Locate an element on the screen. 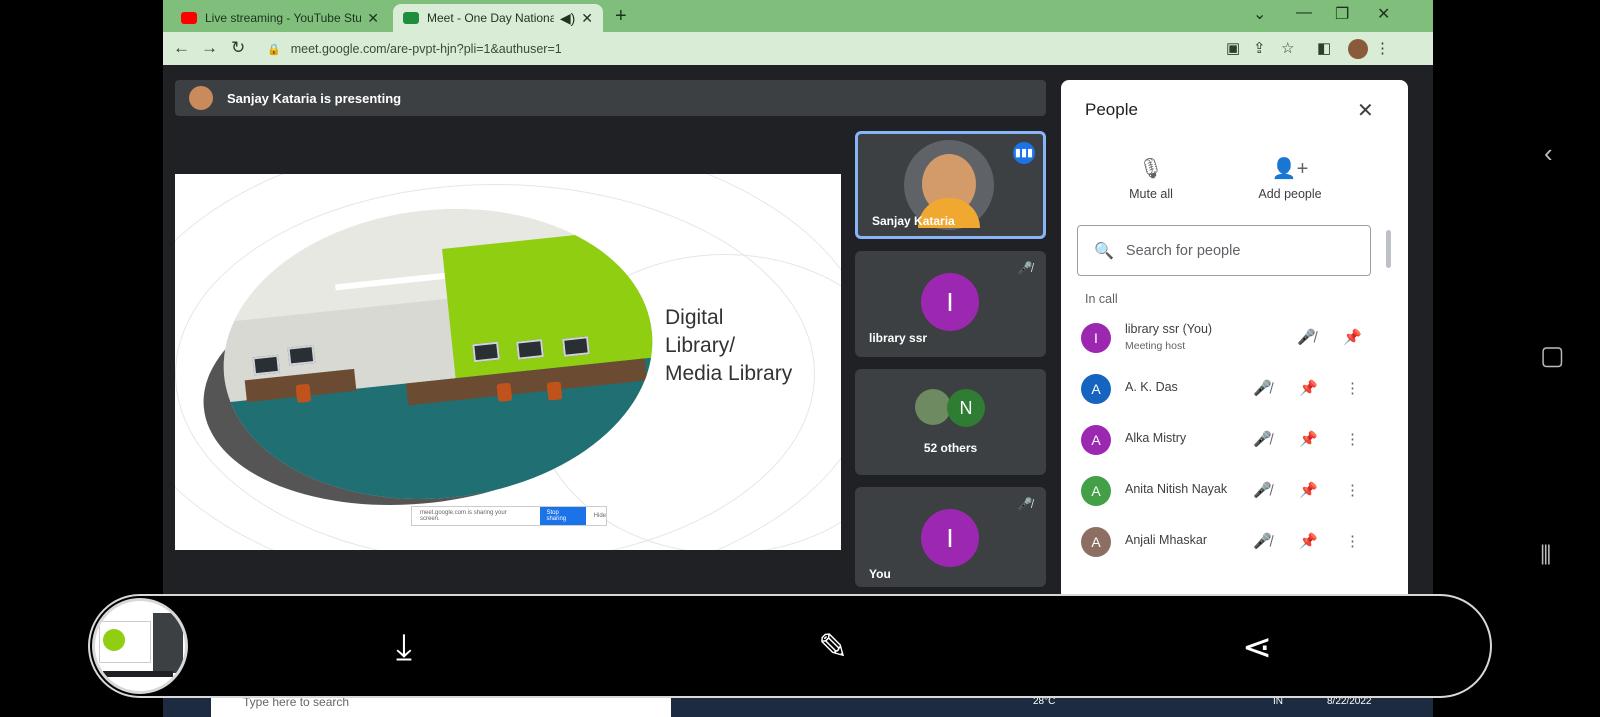 The image size is (1600, 717). participant-name: library ssr (You) is located at coordinates (1169, 329).